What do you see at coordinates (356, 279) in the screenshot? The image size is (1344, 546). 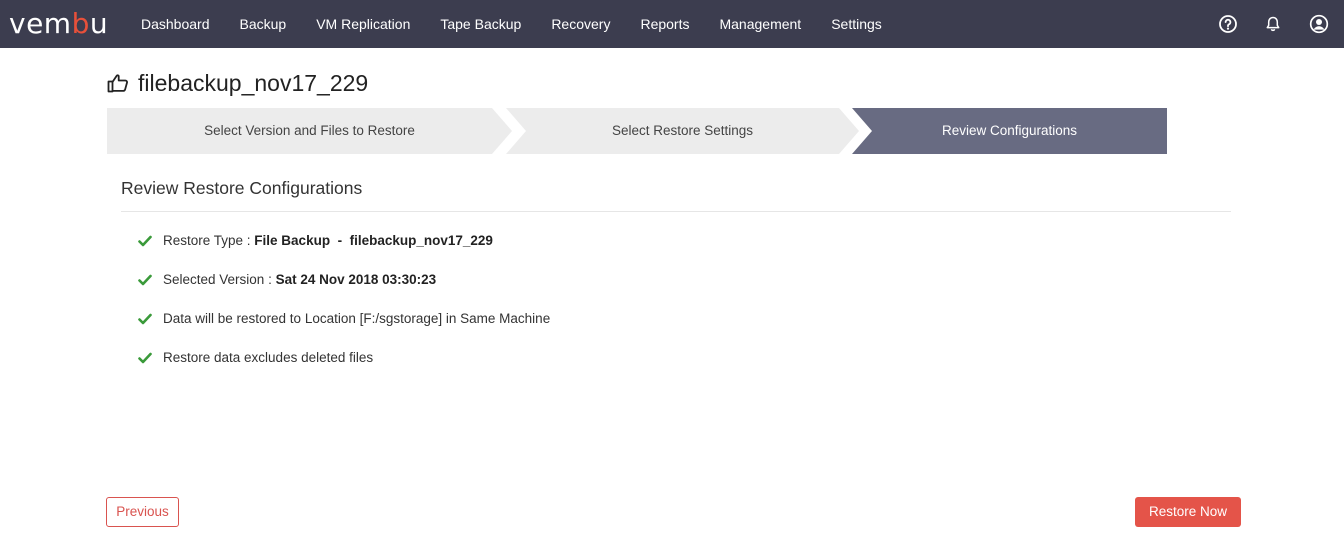 I see `review-item-2-value: Sat 24 Nov 2018 03:30:23` at bounding box center [356, 279].